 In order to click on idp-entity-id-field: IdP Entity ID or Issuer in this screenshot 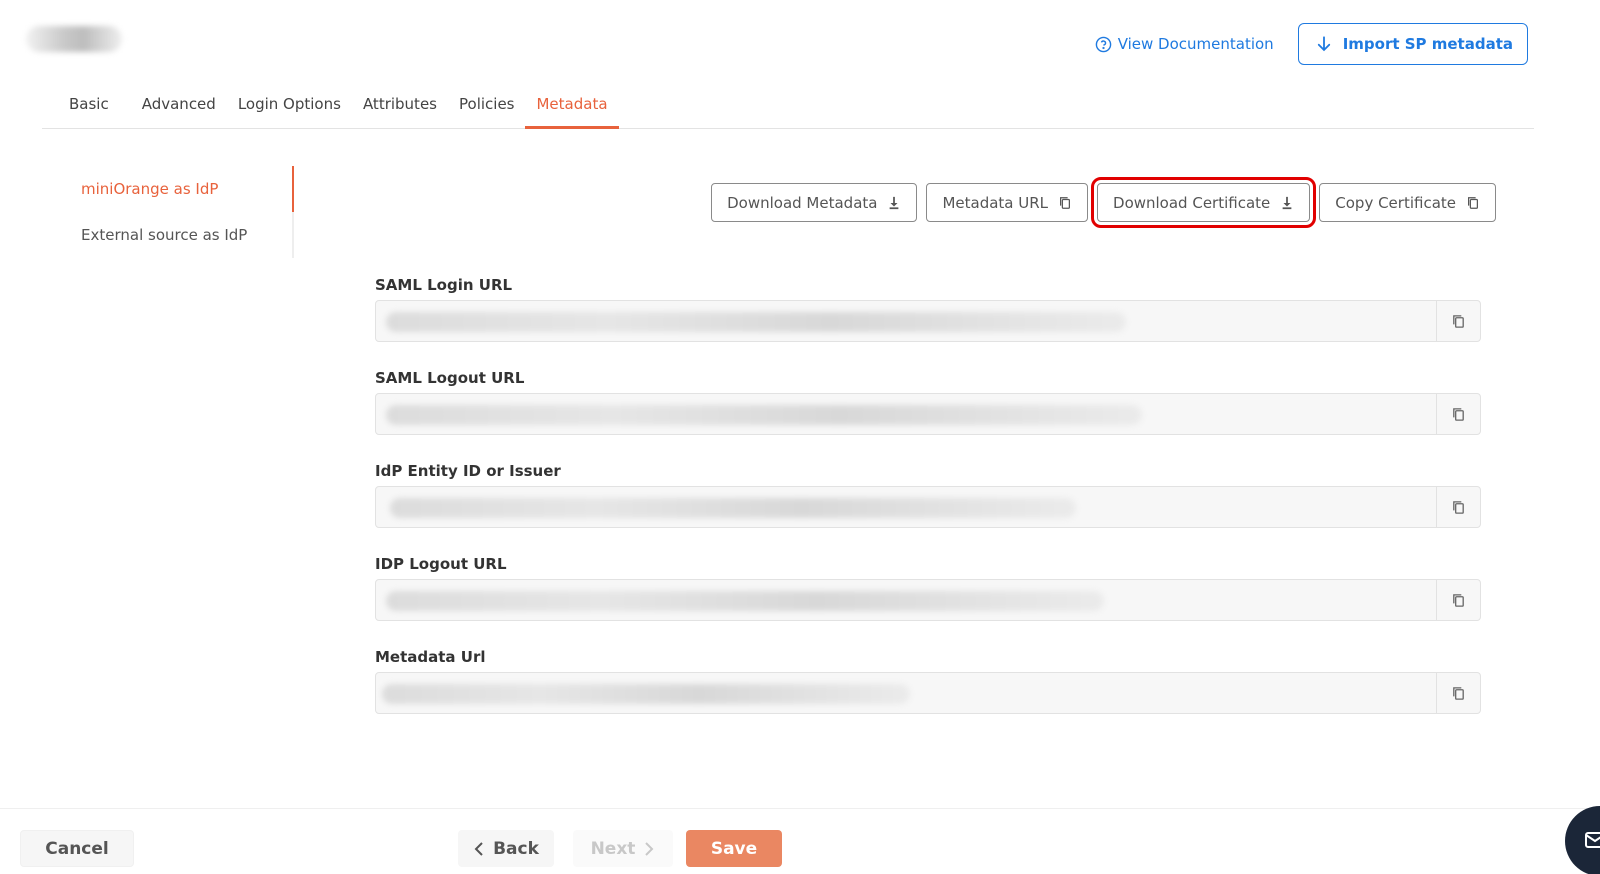, I will do `click(928, 495)`.